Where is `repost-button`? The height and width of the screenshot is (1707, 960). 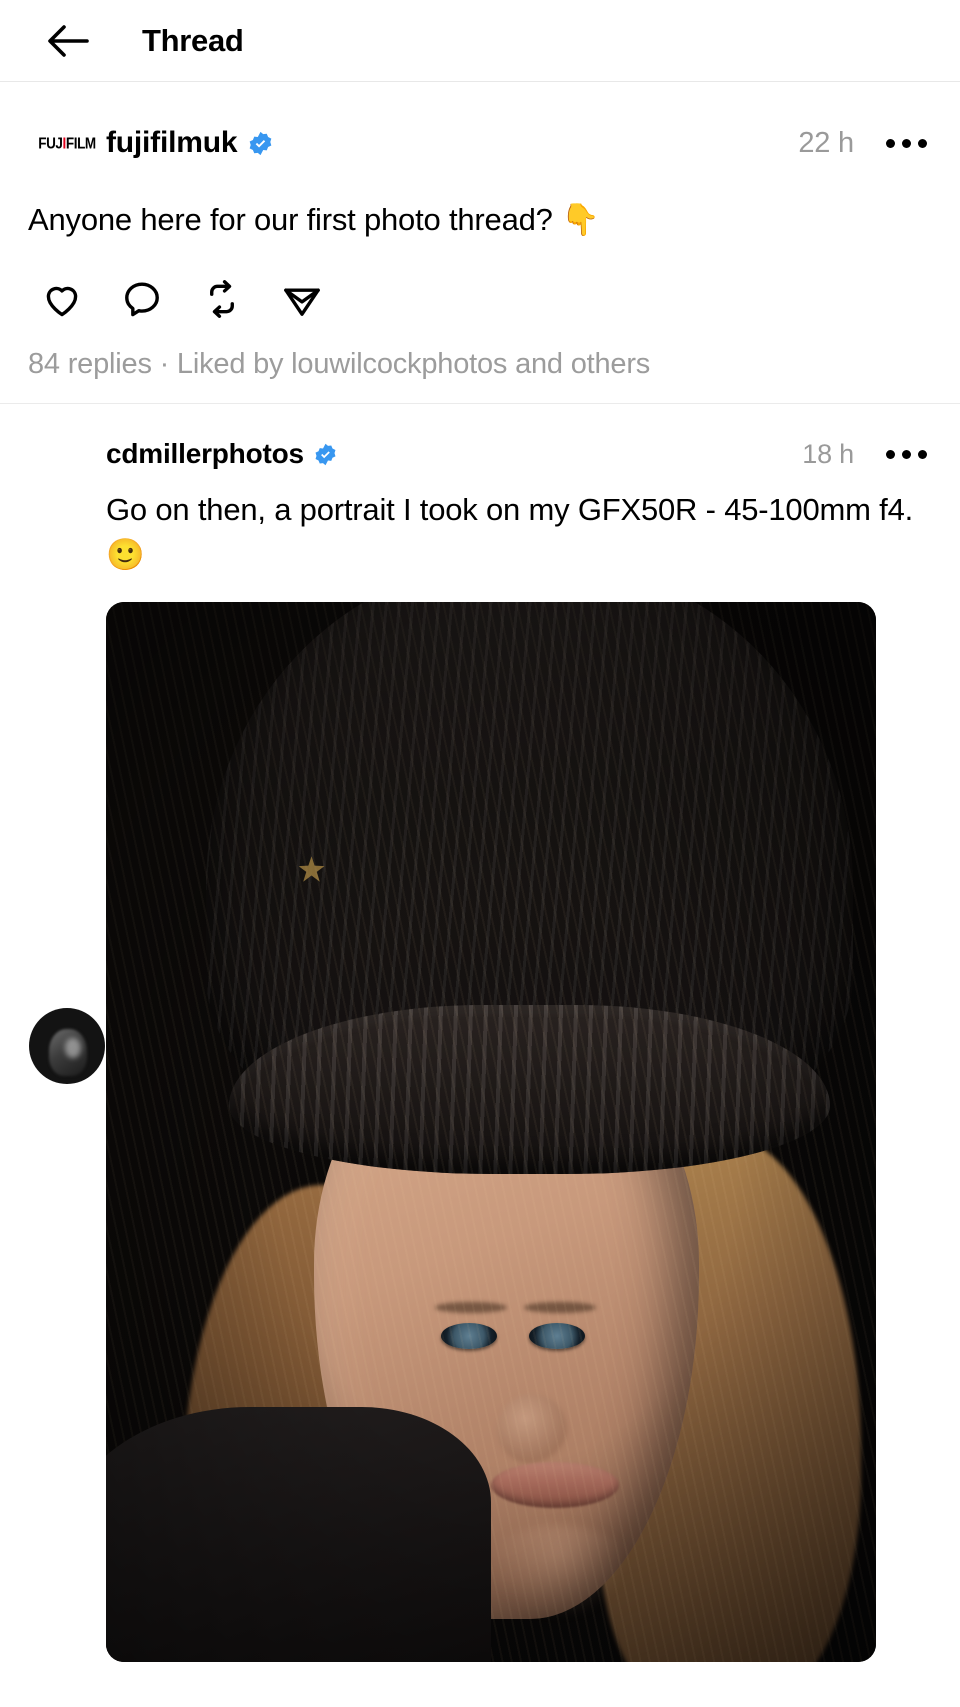
repost-button is located at coordinates (222, 299).